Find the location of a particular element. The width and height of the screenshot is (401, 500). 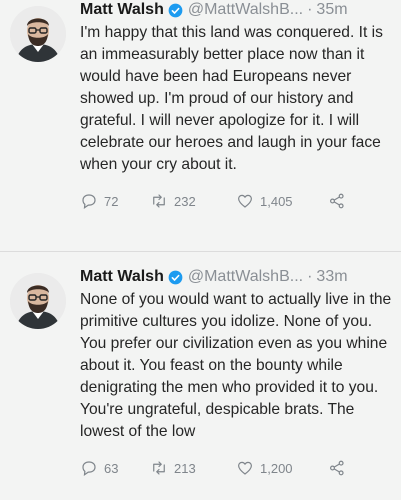

retweet-count: 232 is located at coordinates (185, 201).